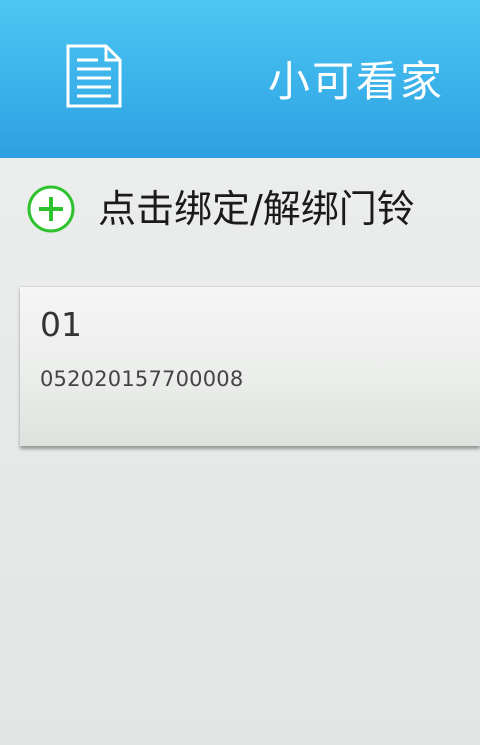  Describe the element at coordinates (51, 209) in the screenshot. I see `plus-circle-icon` at that location.